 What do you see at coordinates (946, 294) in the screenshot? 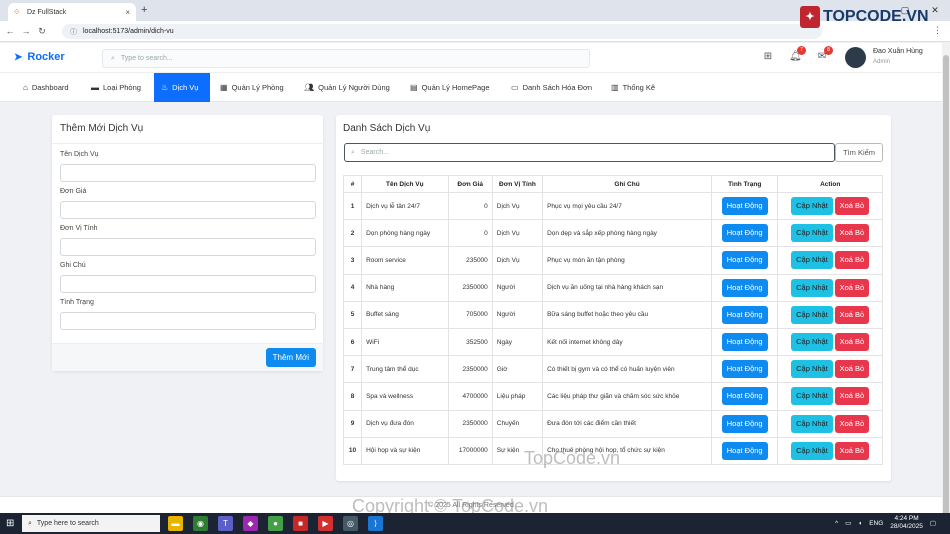
I see `scrollbar-thumb` at bounding box center [946, 294].